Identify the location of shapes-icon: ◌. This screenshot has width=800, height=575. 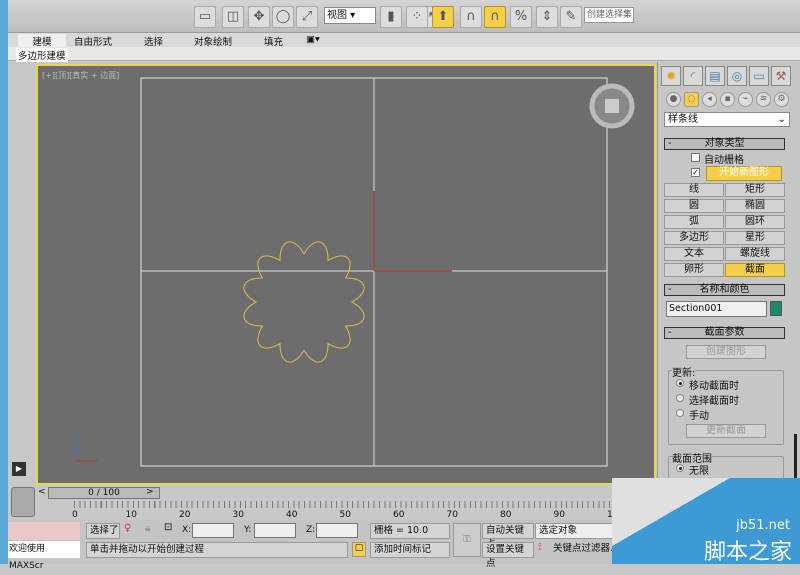
(691, 99).